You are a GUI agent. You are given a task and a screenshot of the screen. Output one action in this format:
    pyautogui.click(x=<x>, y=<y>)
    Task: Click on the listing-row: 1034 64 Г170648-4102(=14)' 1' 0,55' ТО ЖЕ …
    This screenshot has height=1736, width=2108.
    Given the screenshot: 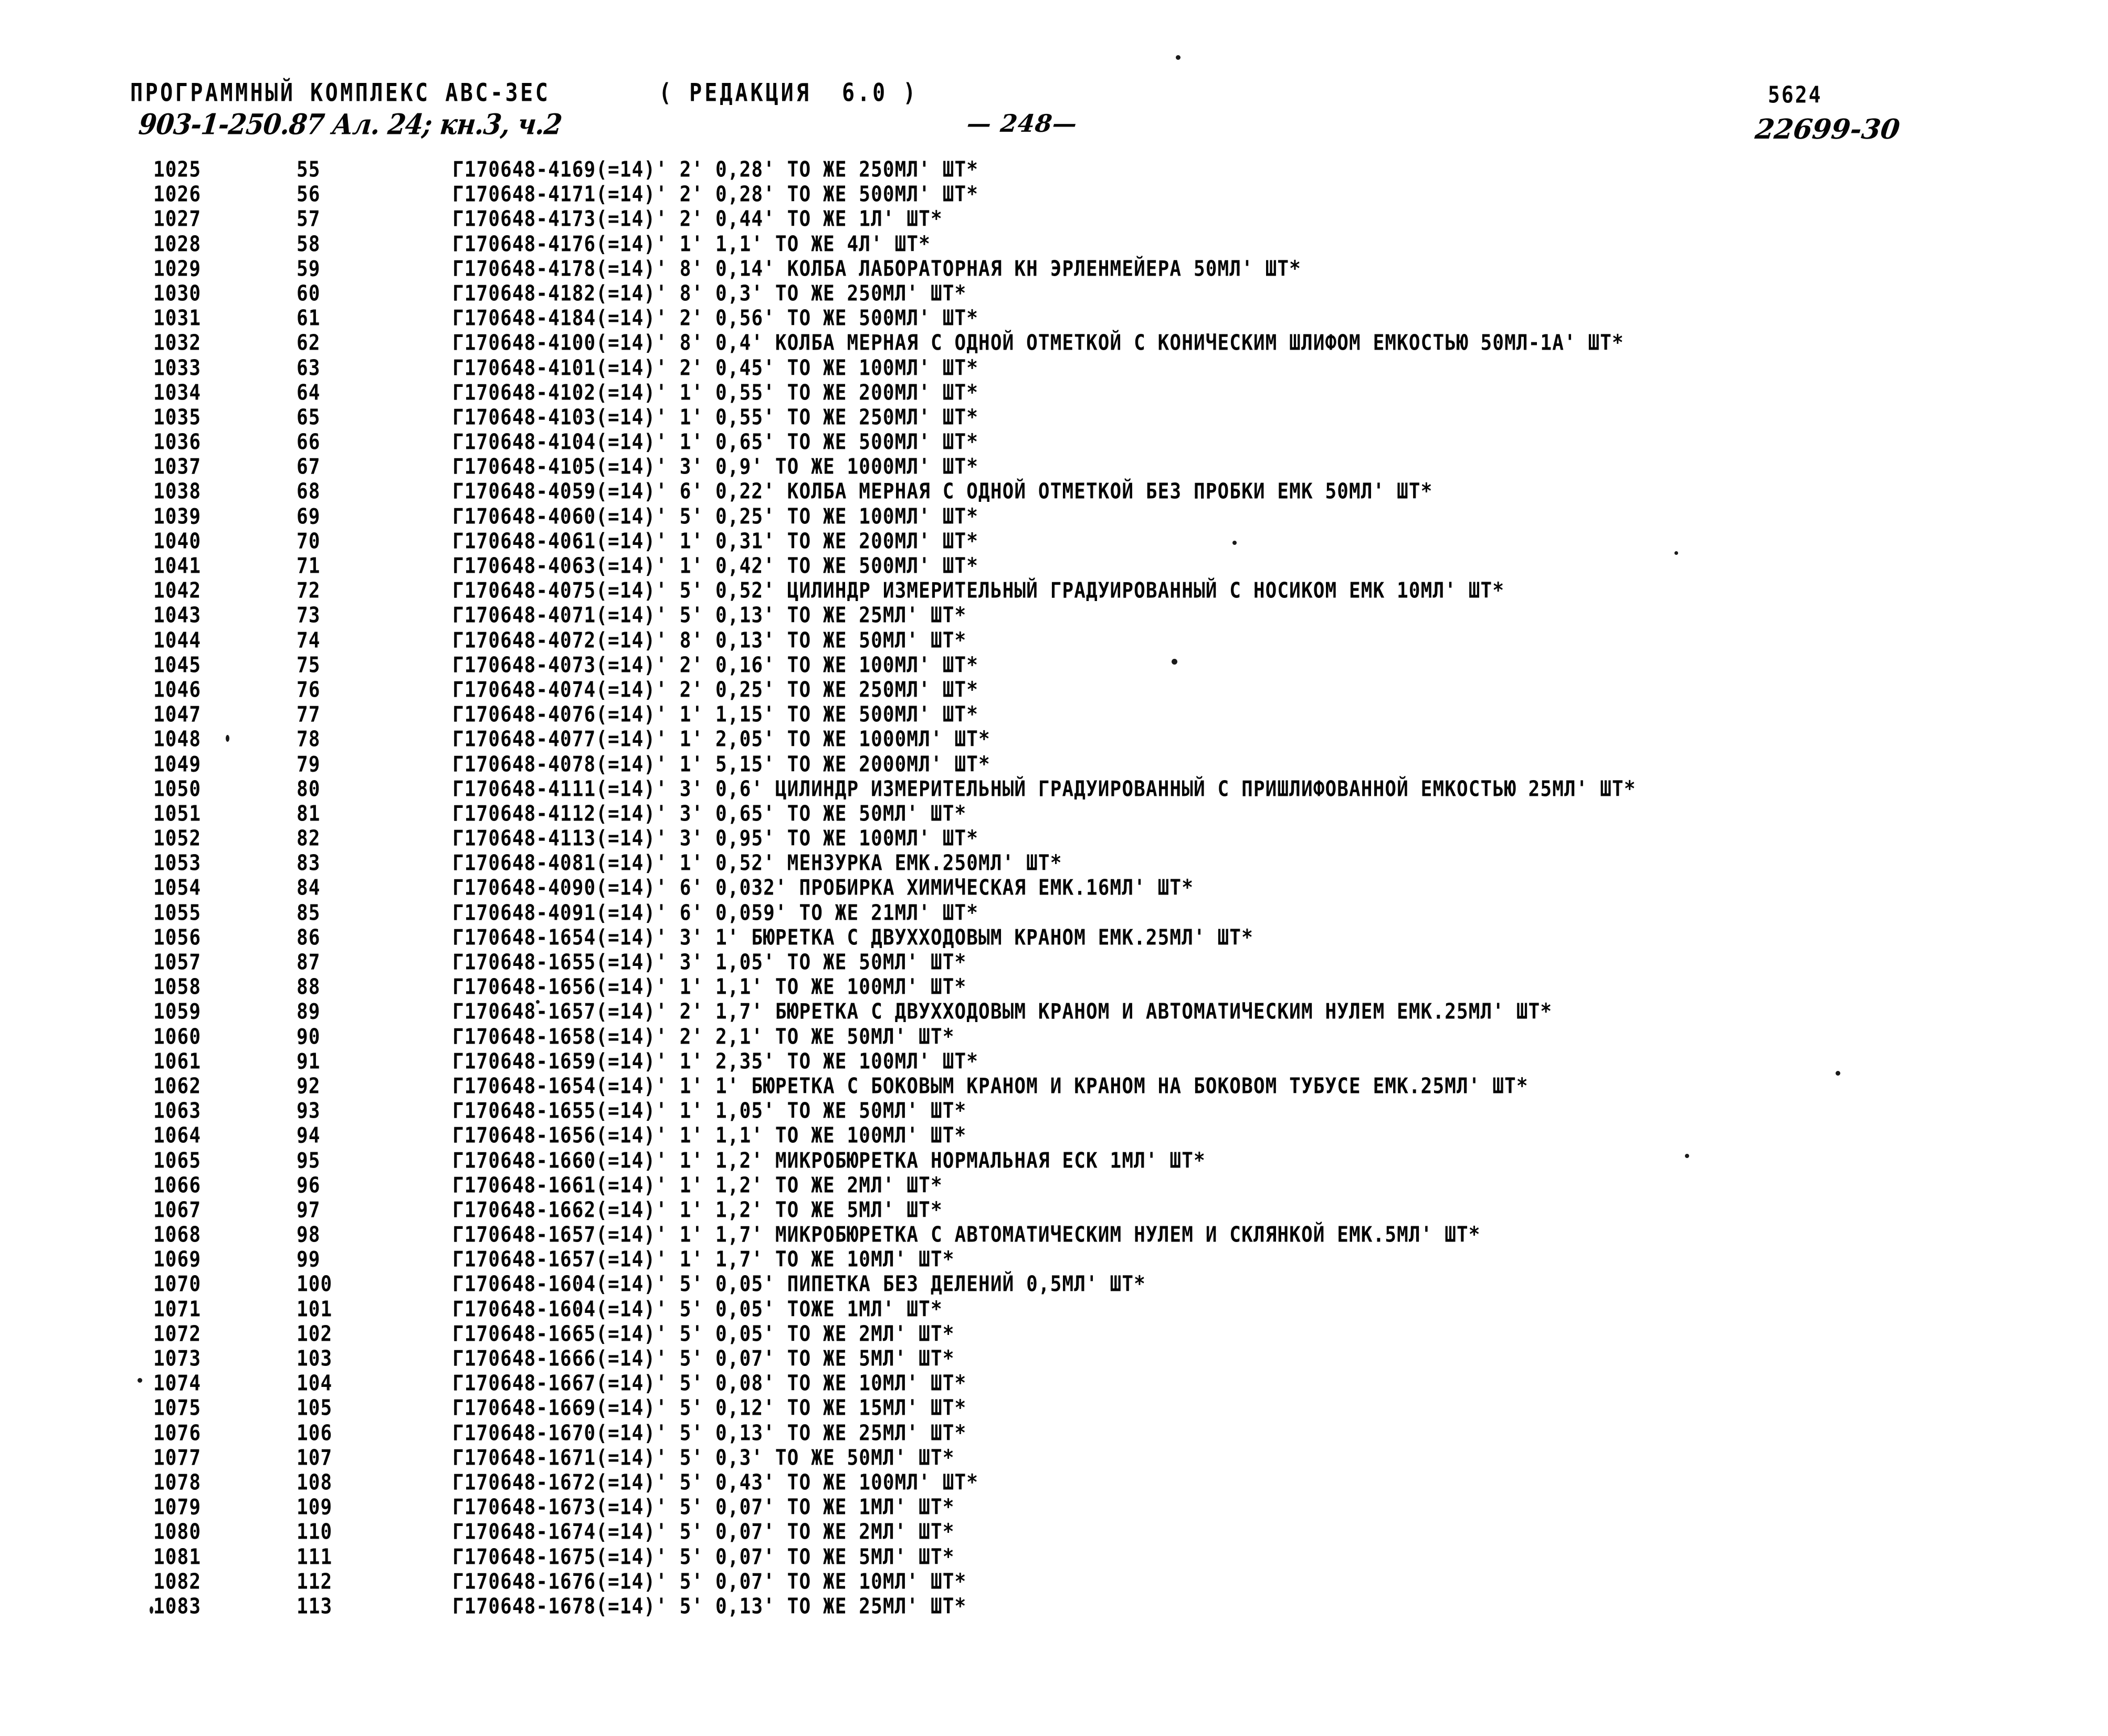 What is the action you would take?
    pyautogui.click(x=1054, y=395)
    